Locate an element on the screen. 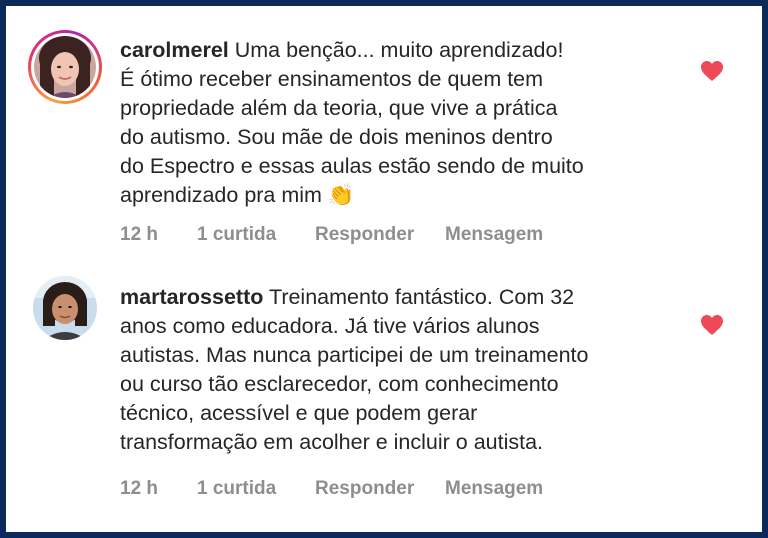 Image resolution: width=768 pixels, height=538 pixels. comment-username: carolmerel is located at coordinates (174, 50).